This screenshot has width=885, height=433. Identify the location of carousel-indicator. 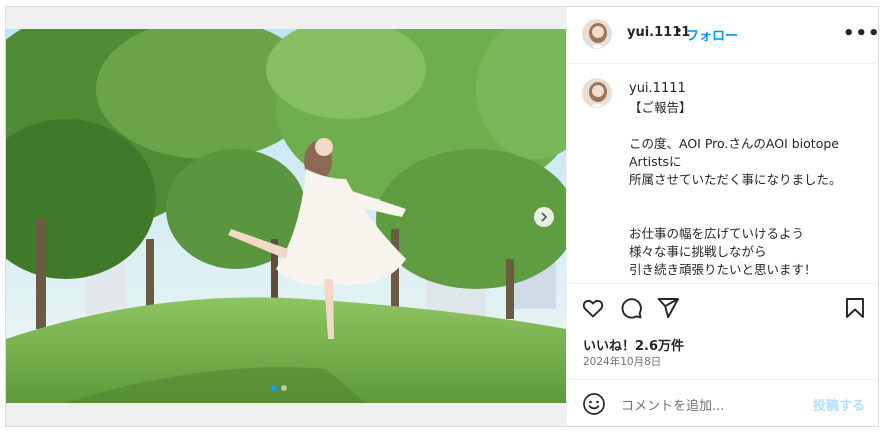
(279, 388).